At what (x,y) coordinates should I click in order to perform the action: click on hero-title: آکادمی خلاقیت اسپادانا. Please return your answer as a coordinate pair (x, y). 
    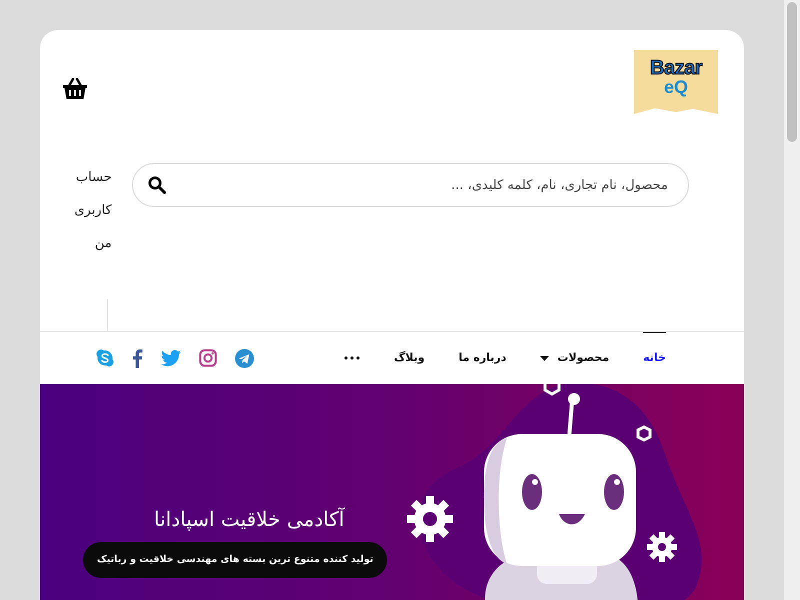
    Looking at the image, I should click on (249, 519).